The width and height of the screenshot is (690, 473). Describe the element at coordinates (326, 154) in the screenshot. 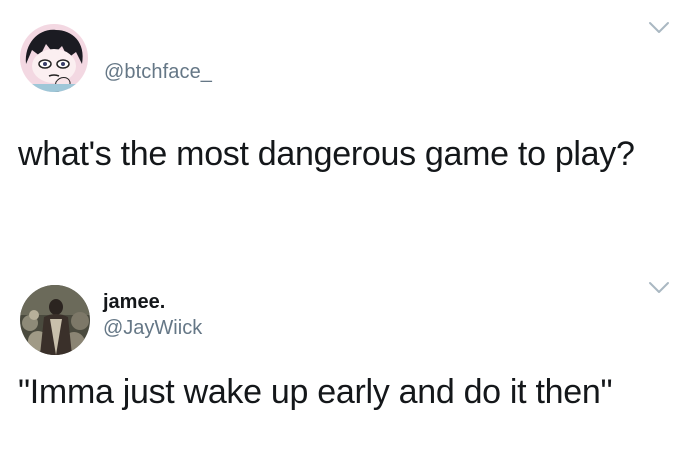

I see `tweet-text: what's the most dangerous game to play?` at that location.